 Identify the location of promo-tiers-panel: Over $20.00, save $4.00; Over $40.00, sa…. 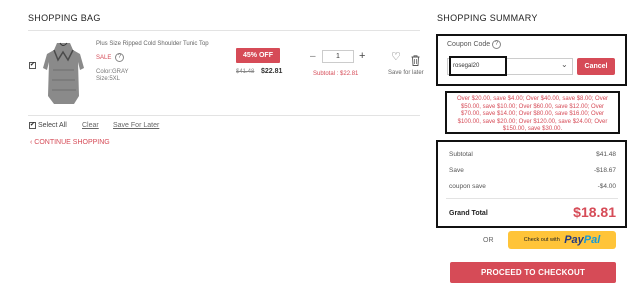
(532, 112).